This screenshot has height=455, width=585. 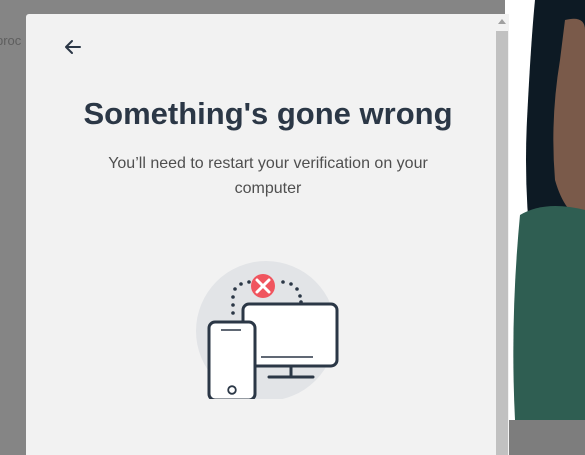 I want to click on dialog-scrollbar, so click(x=502, y=234).